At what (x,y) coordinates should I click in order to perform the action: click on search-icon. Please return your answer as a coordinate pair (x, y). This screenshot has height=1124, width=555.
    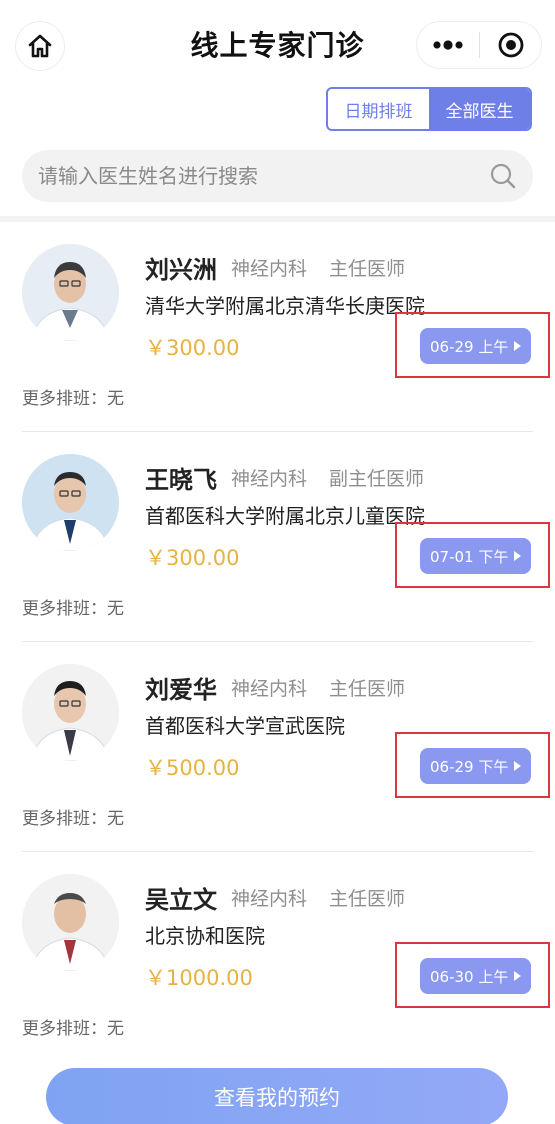
    Looking at the image, I should click on (503, 176).